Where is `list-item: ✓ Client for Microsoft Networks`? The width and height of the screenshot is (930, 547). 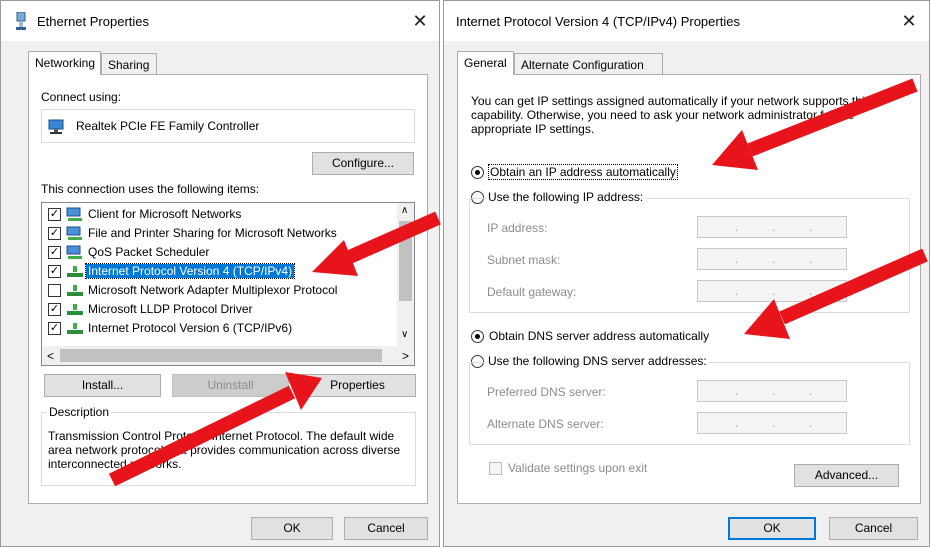 list-item: ✓ Client for Microsoft Networks is located at coordinates (217, 214).